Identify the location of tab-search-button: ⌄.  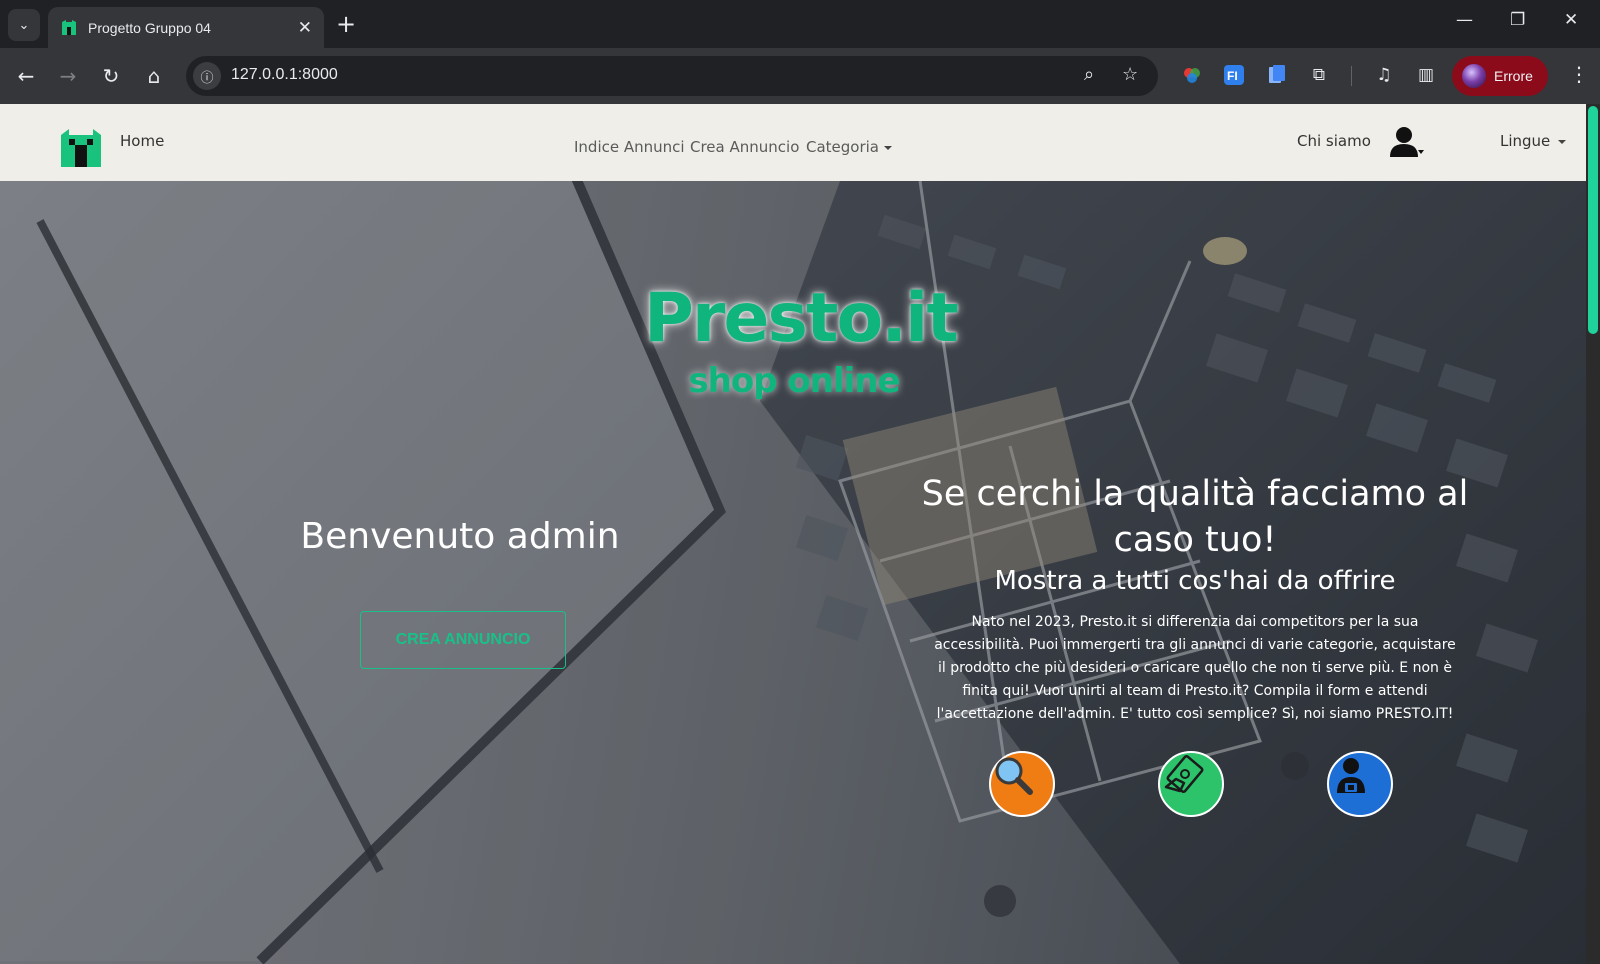
(24, 25).